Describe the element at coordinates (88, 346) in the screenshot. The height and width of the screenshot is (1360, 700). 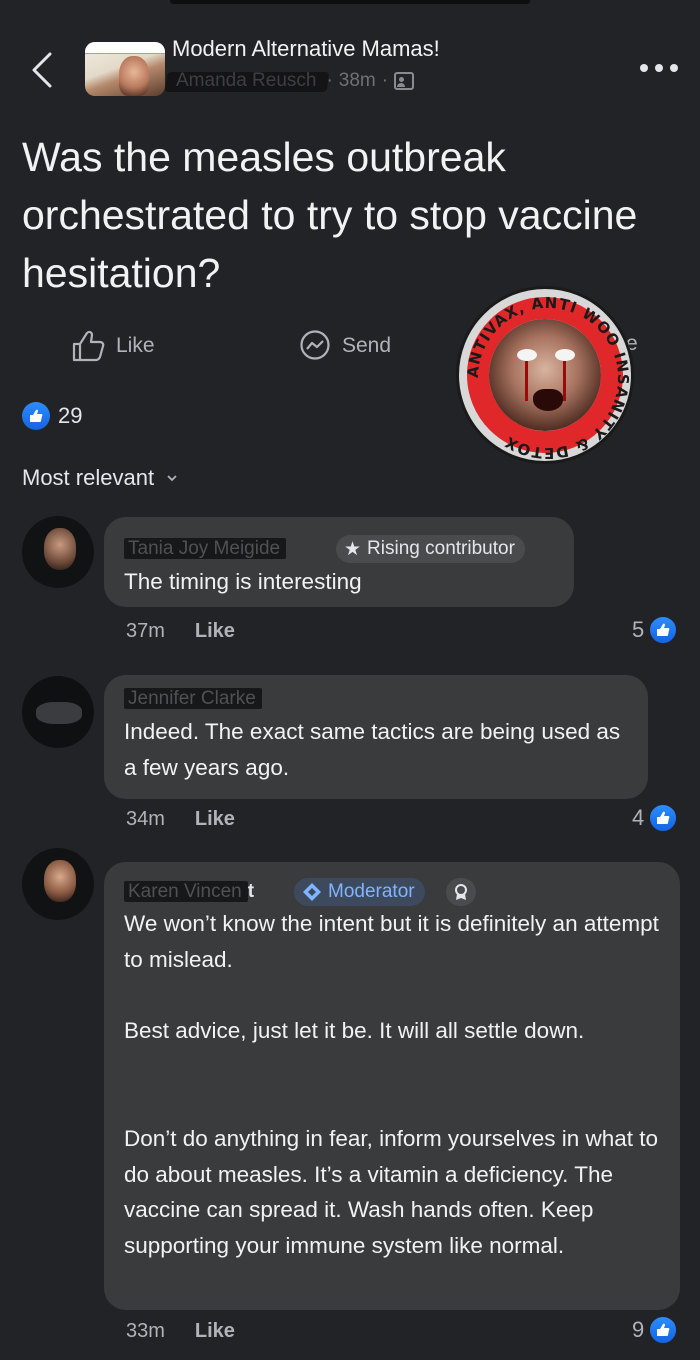
I see `thumbs-up-icon` at that location.